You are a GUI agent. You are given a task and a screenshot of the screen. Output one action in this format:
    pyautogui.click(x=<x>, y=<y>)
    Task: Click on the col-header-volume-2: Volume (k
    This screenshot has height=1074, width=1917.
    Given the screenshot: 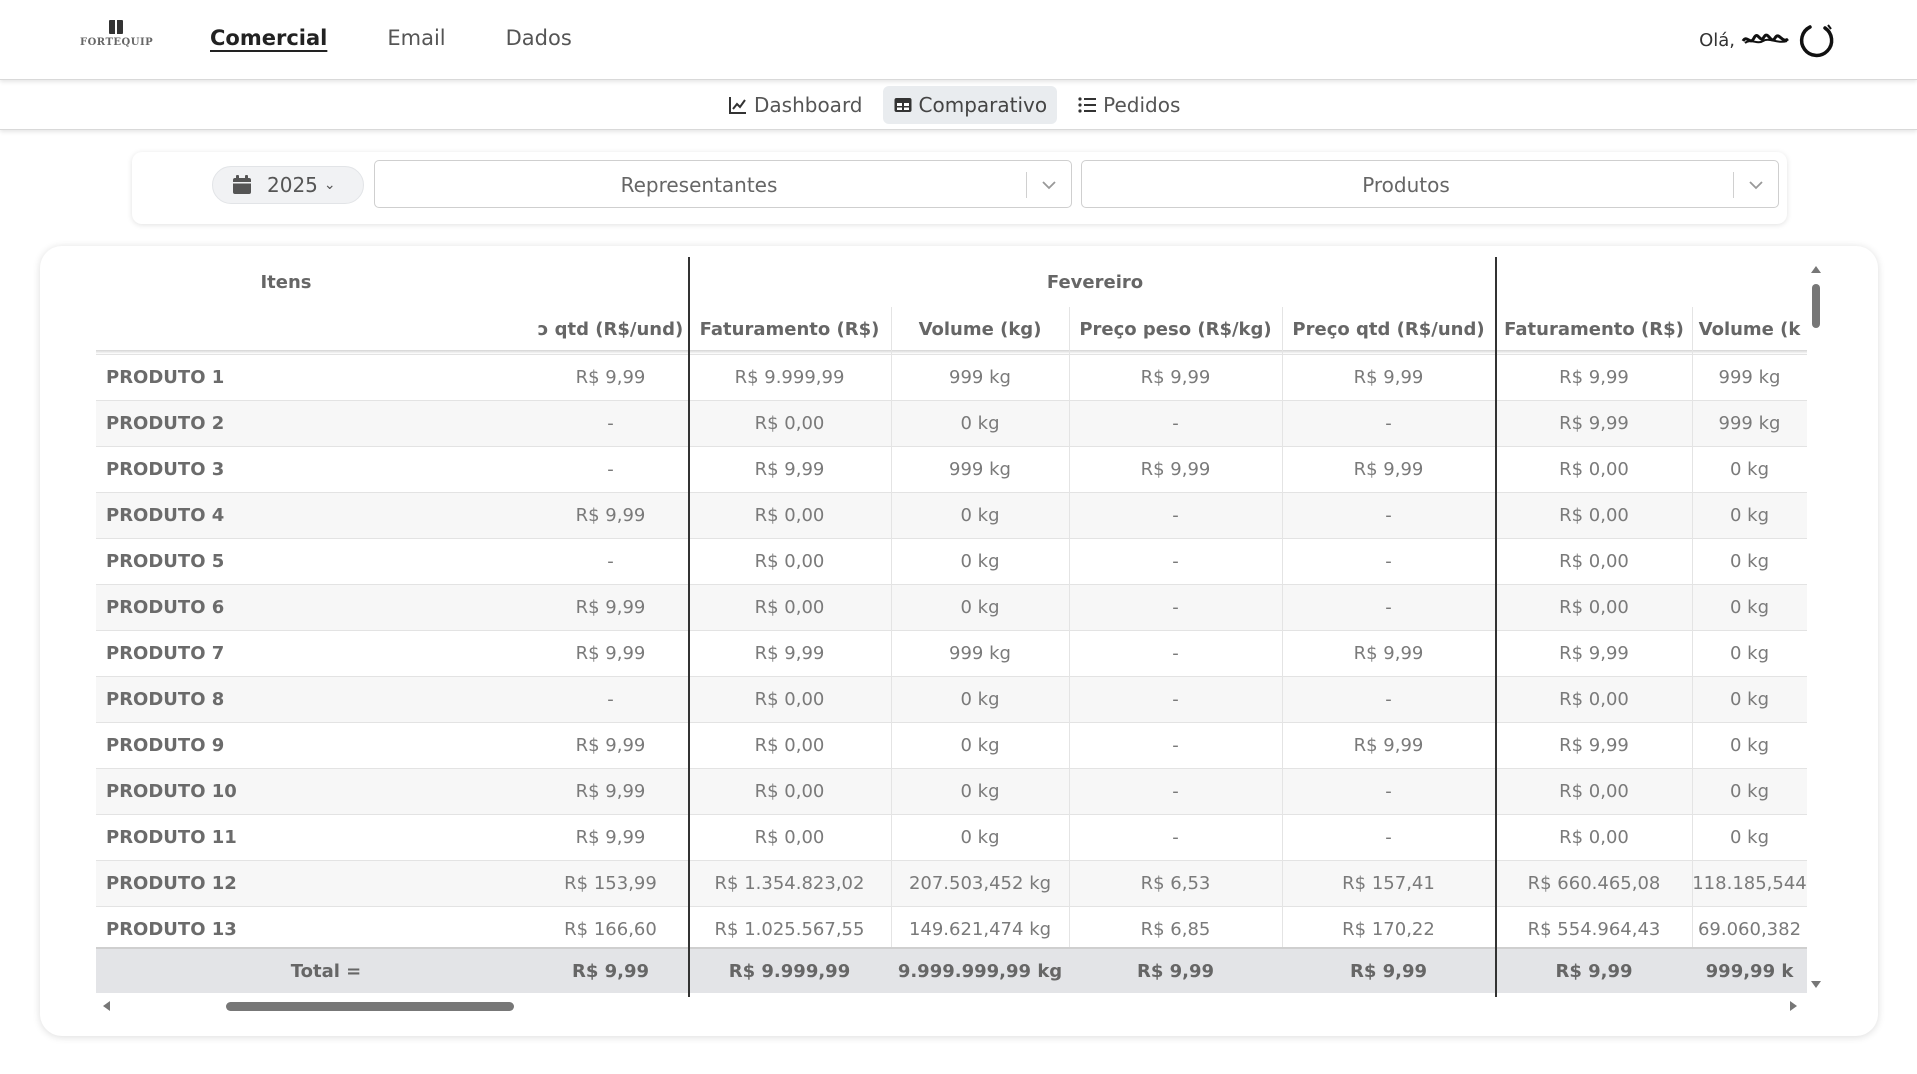 What is the action you would take?
    pyautogui.click(x=1749, y=329)
    